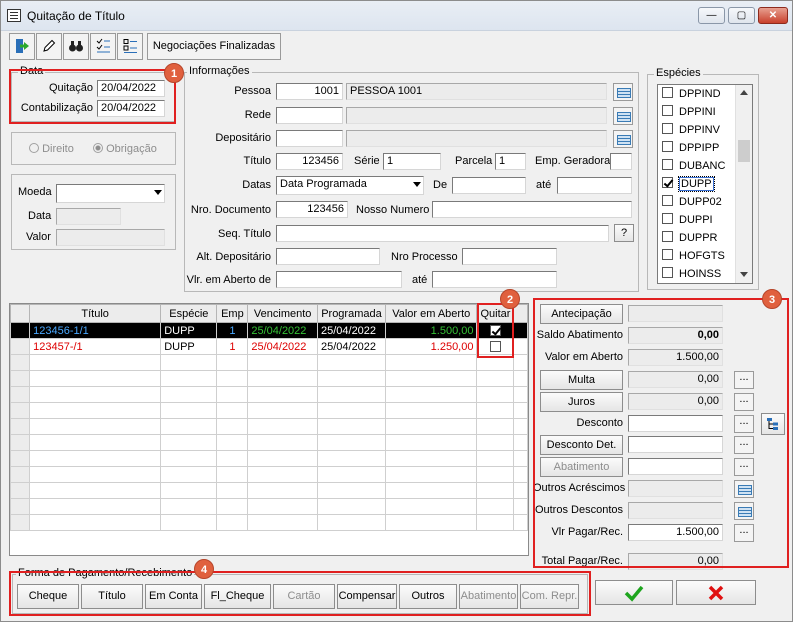  Describe the element at coordinates (690, 238) in the screenshot. I see `especie-item: DUPPR` at that location.